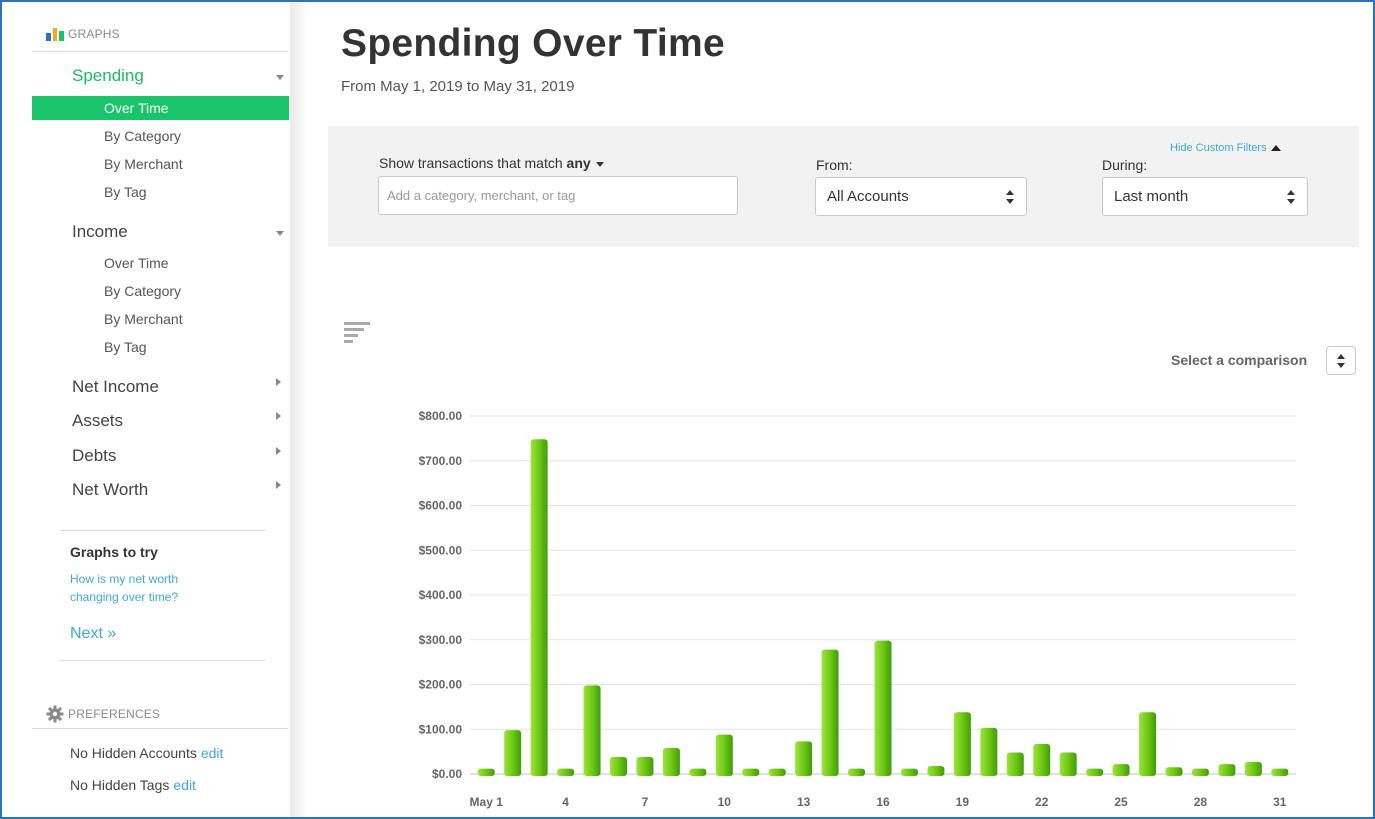  I want to click on x-tick-label: 28, so click(1201, 802).